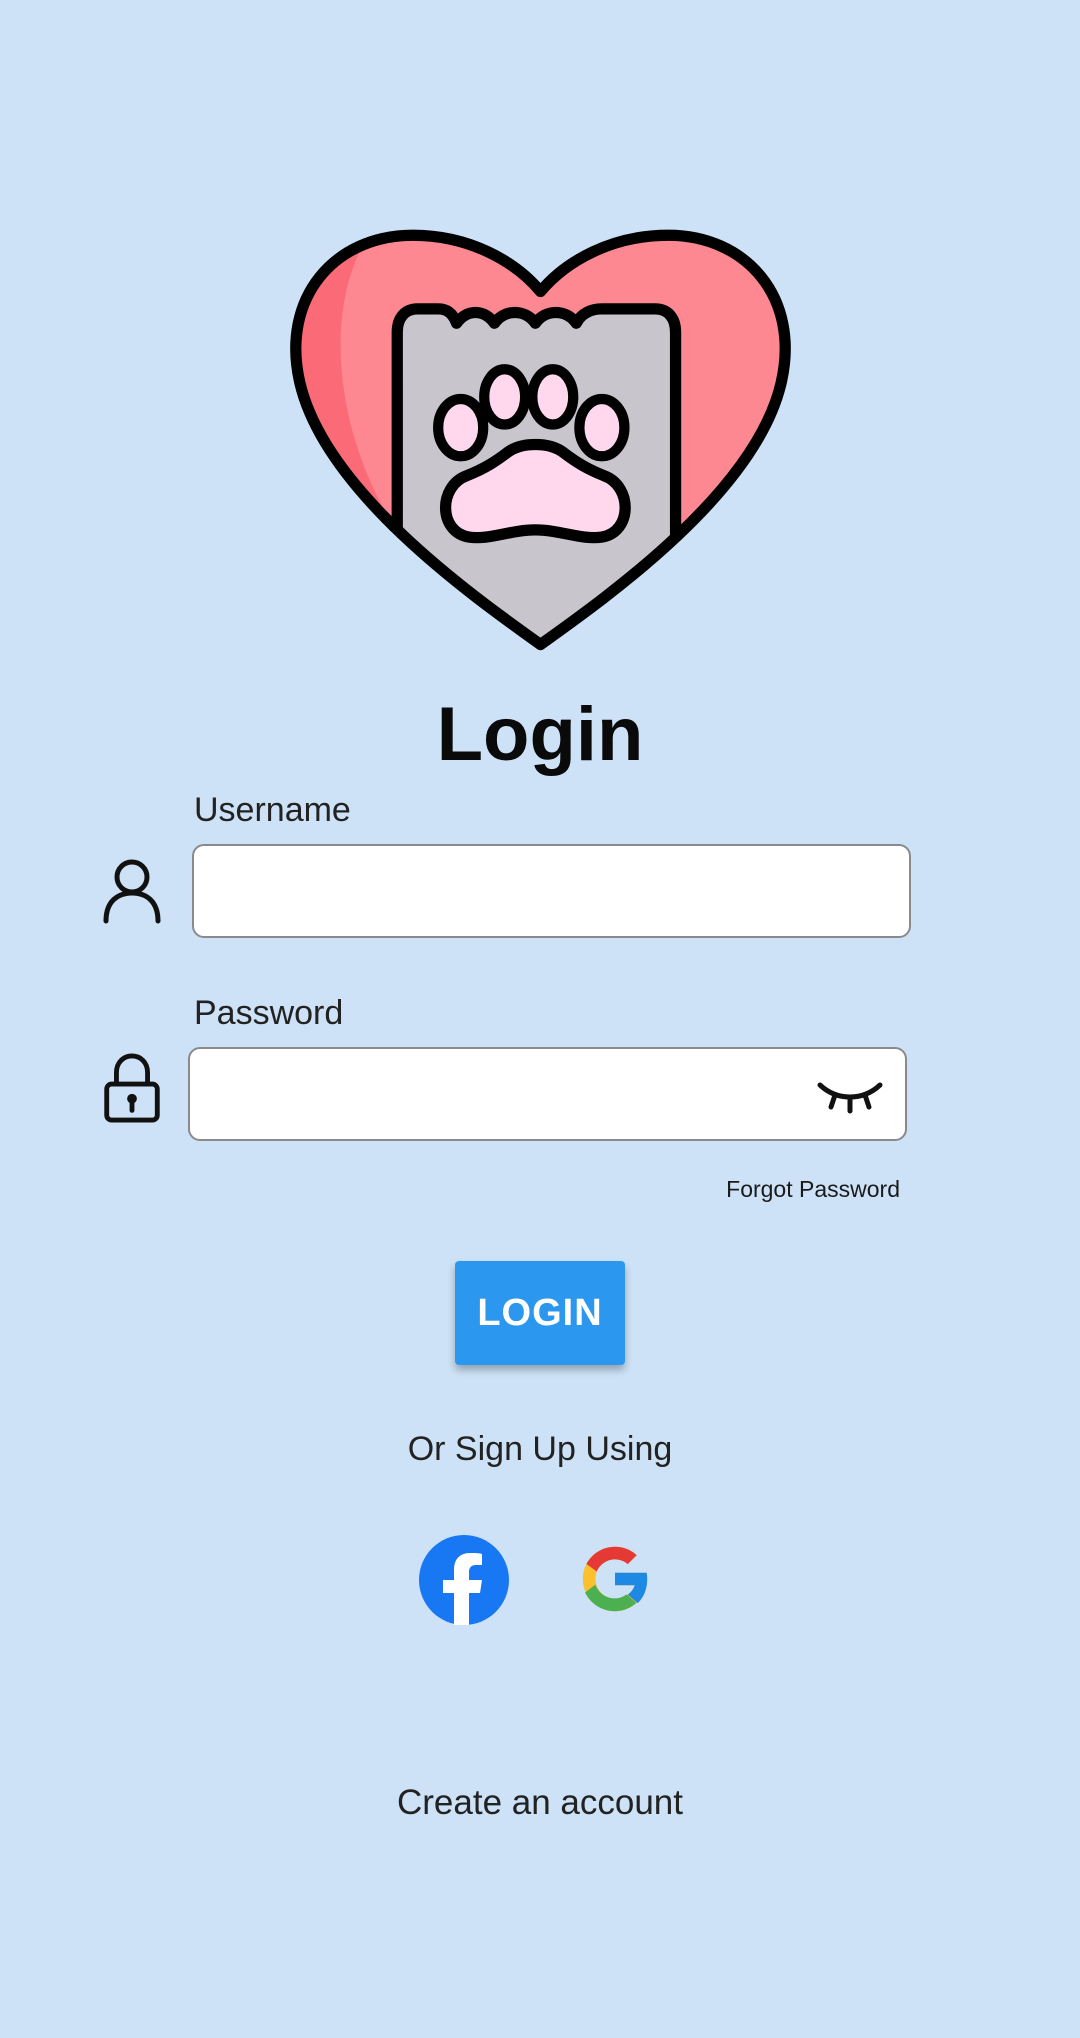 The width and height of the screenshot is (1080, 2038). What do you see at coordinates (464, 1580) in the screenshot?
I see `facebook-icon` at bounding box center [464, 1580].